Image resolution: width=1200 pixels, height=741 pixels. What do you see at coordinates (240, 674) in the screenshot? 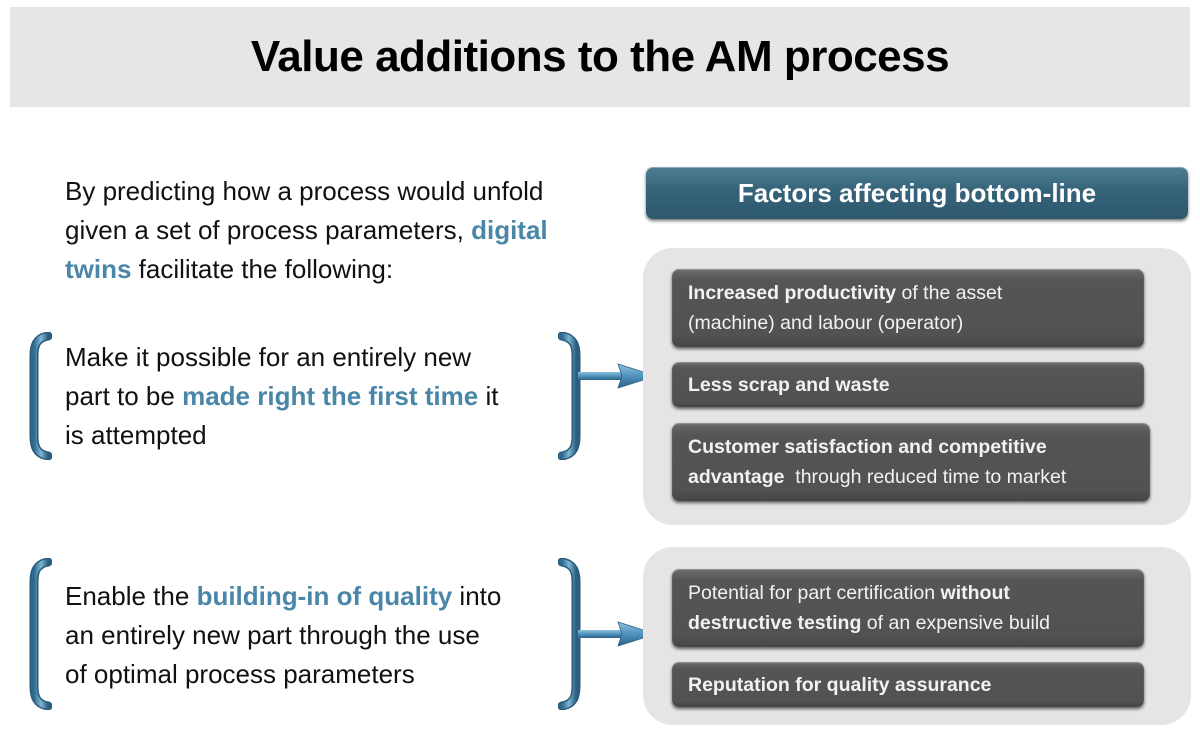
I see `group-line: of optimal process parameters` at bounding box center [240, 674].